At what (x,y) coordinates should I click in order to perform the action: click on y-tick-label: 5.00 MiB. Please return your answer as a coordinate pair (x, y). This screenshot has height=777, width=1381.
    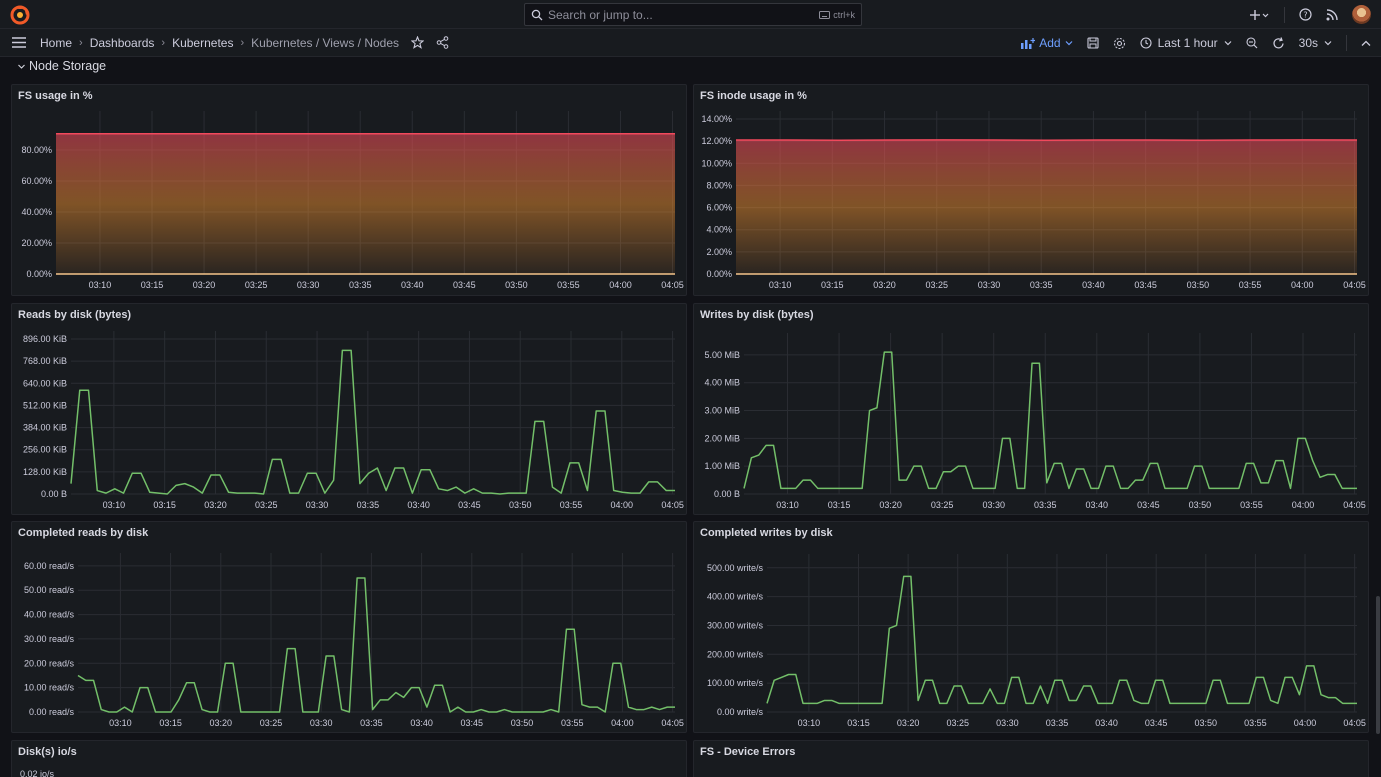
    Looking at the image, I should click on (722, 355).